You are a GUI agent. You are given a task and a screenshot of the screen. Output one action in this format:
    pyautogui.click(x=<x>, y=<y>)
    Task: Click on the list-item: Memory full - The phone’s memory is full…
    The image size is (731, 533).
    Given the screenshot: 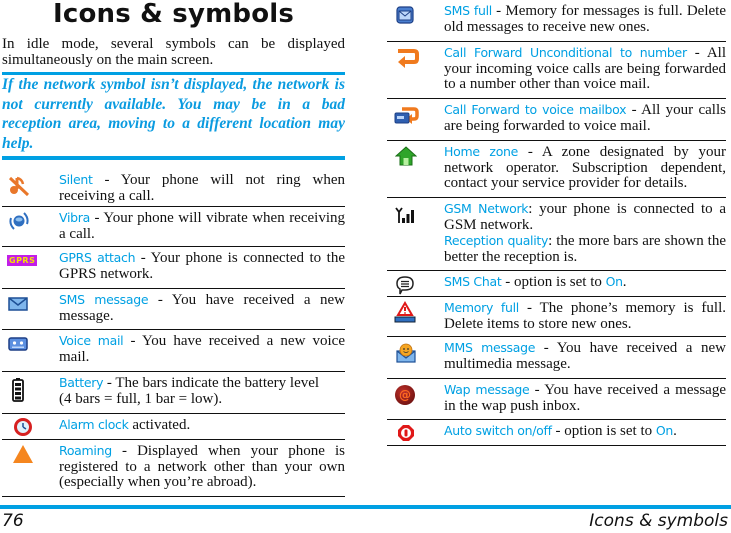 What is the action you would take?
    pyautogui.click(x=556, y=317)
    